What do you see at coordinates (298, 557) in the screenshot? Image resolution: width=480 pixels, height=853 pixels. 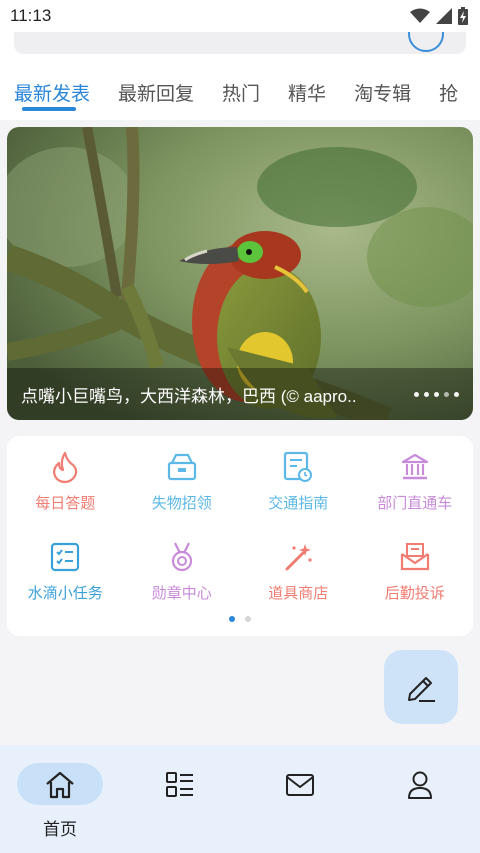 I see `magic-wand-icon` at bounding box center [298, 557].